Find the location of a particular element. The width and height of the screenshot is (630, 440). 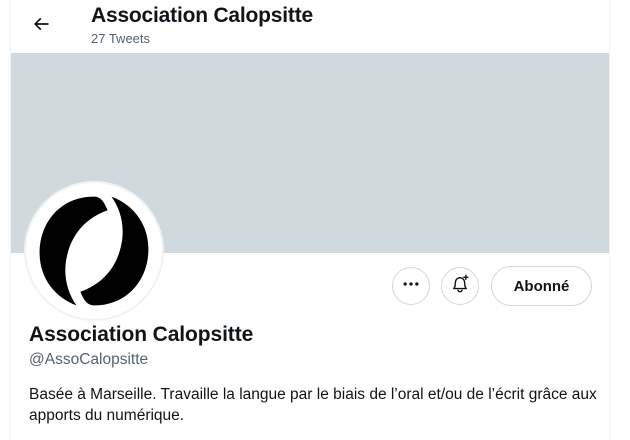

more-horizontal-icon is located at coordinates (411, 286).